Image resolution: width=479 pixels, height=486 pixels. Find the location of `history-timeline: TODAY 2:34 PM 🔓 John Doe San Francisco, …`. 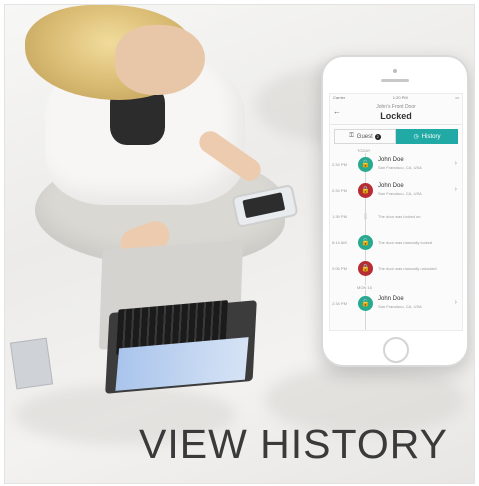

history-timeline: TODAY 2:34 PM 🔓 John Doe San Francisco, … is located at coordinates (396, 239).